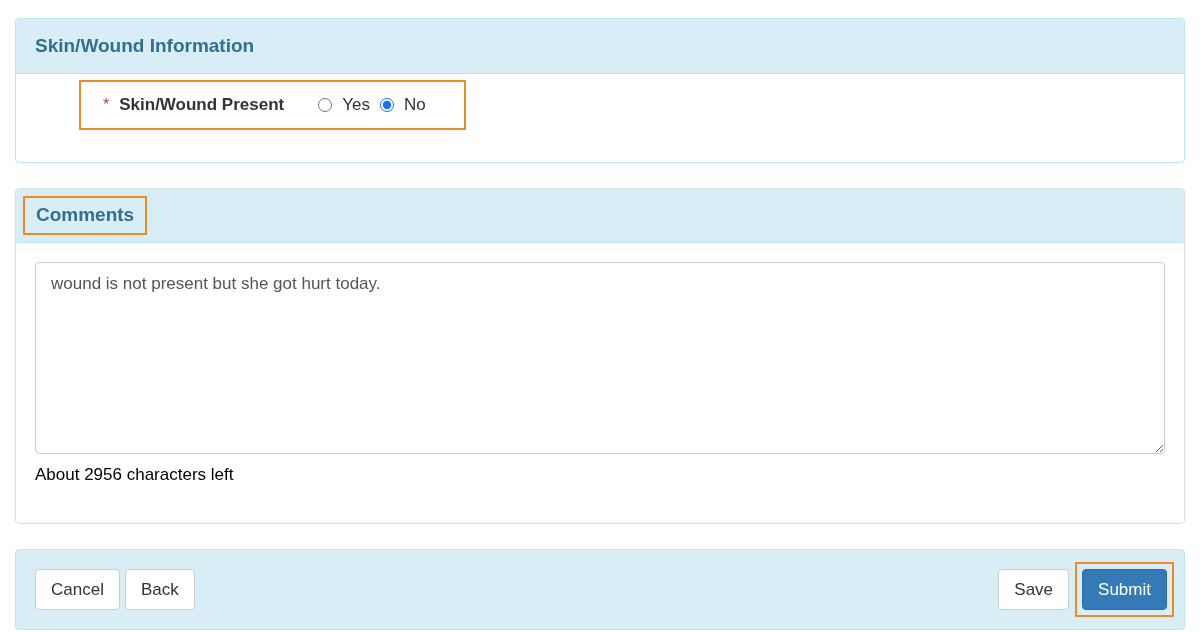  What do you see at coordinates (1124, 589) in the screenshot?
I see `submit-button: Submit` at bounding box center [1124, 589].